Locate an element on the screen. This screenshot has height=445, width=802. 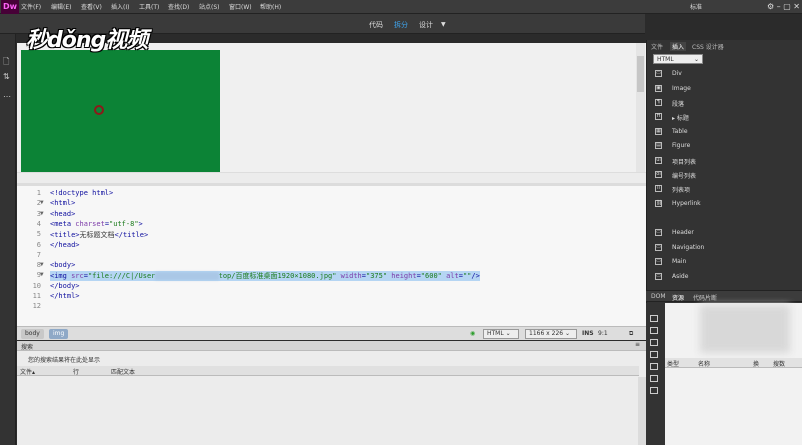
column-name: 名称 is located at coordinates (704, 363).